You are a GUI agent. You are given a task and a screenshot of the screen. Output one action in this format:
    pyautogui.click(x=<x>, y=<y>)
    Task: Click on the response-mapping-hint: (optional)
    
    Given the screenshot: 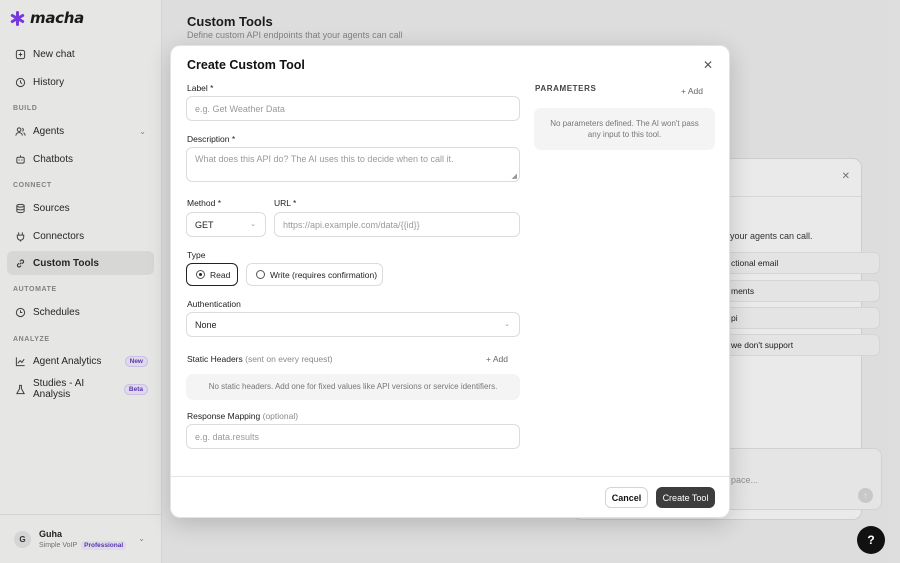 What is the action you would take?
    pyautogui.click(x=280, y=416)
    